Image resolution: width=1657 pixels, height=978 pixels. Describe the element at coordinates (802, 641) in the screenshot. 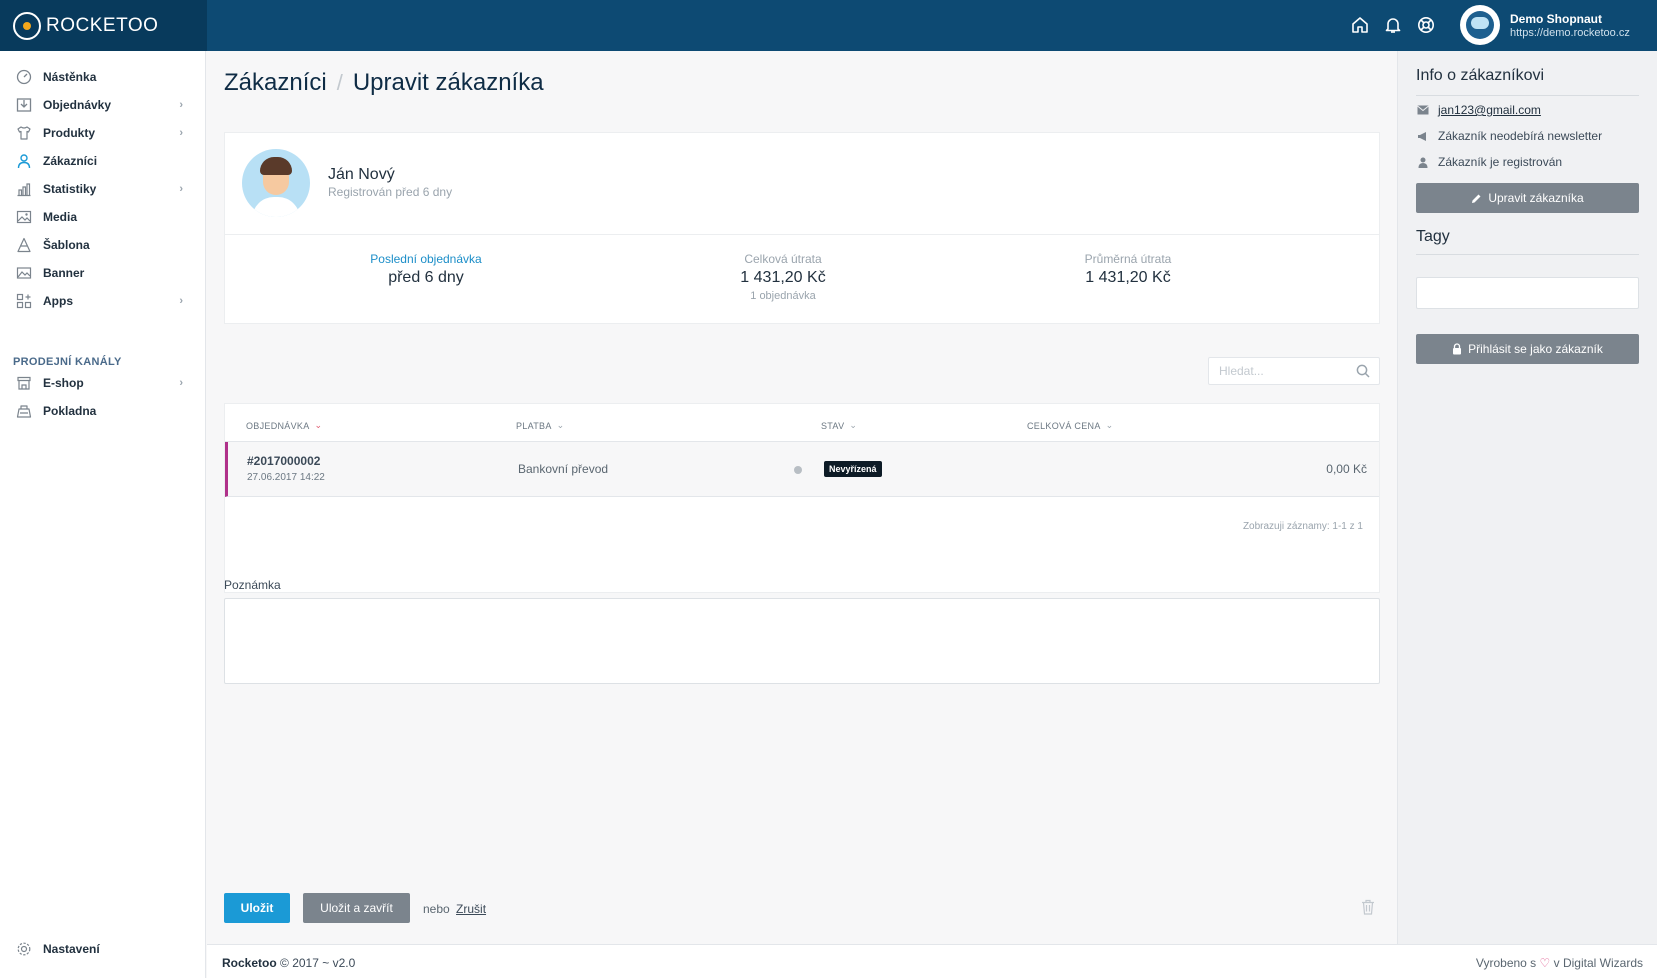

I see `note-textarea` at that location.